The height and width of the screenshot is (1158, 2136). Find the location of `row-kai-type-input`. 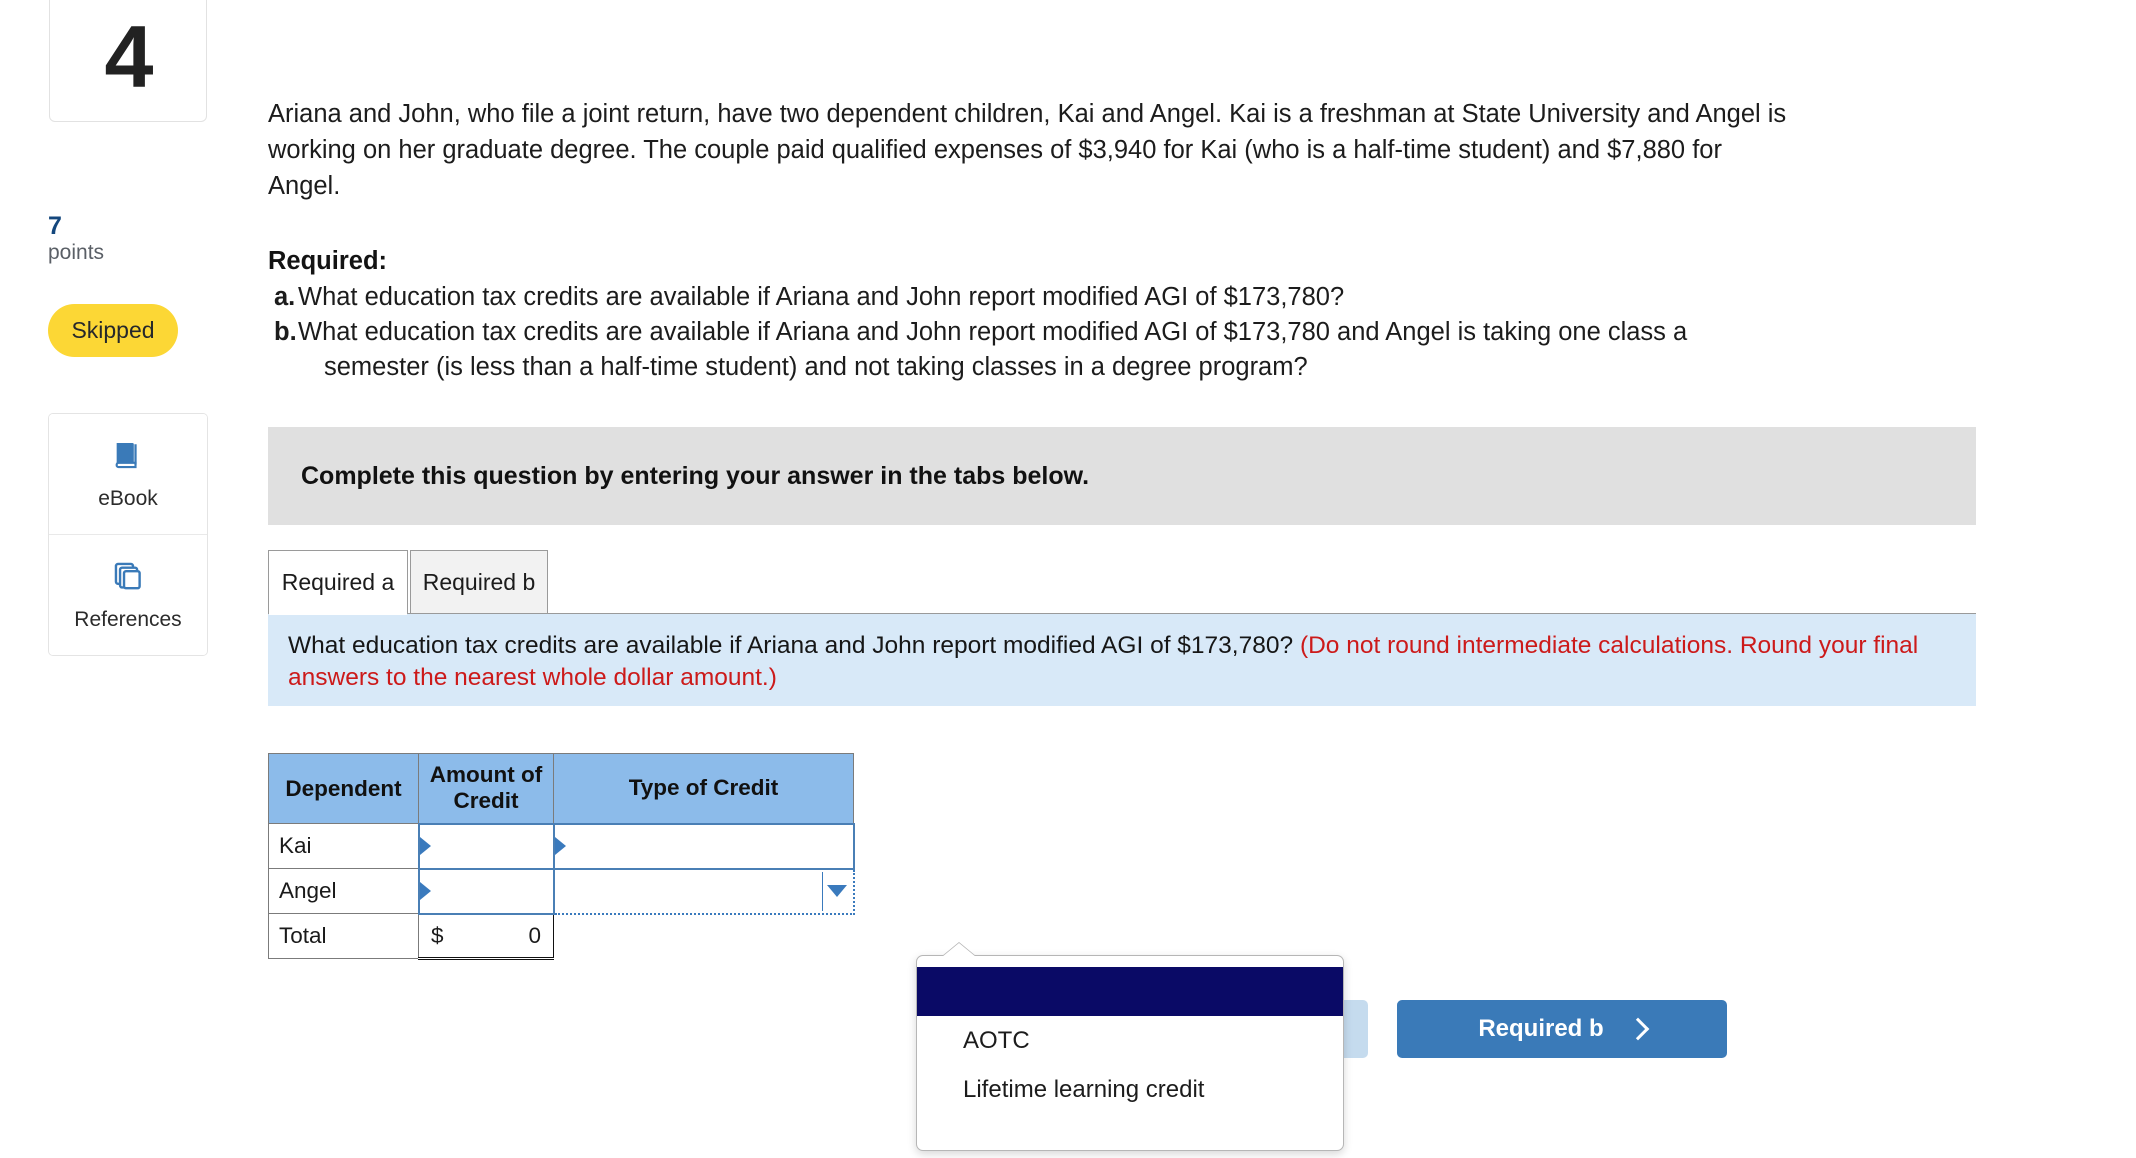

row-kai-type-input is located at coordinates (703, 846).